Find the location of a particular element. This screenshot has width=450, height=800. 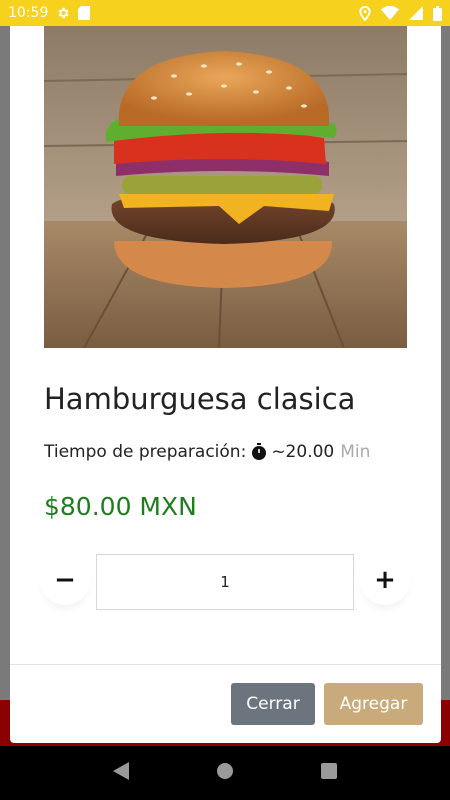

prep-time-unit: Min is located at coordinates (355, 452).